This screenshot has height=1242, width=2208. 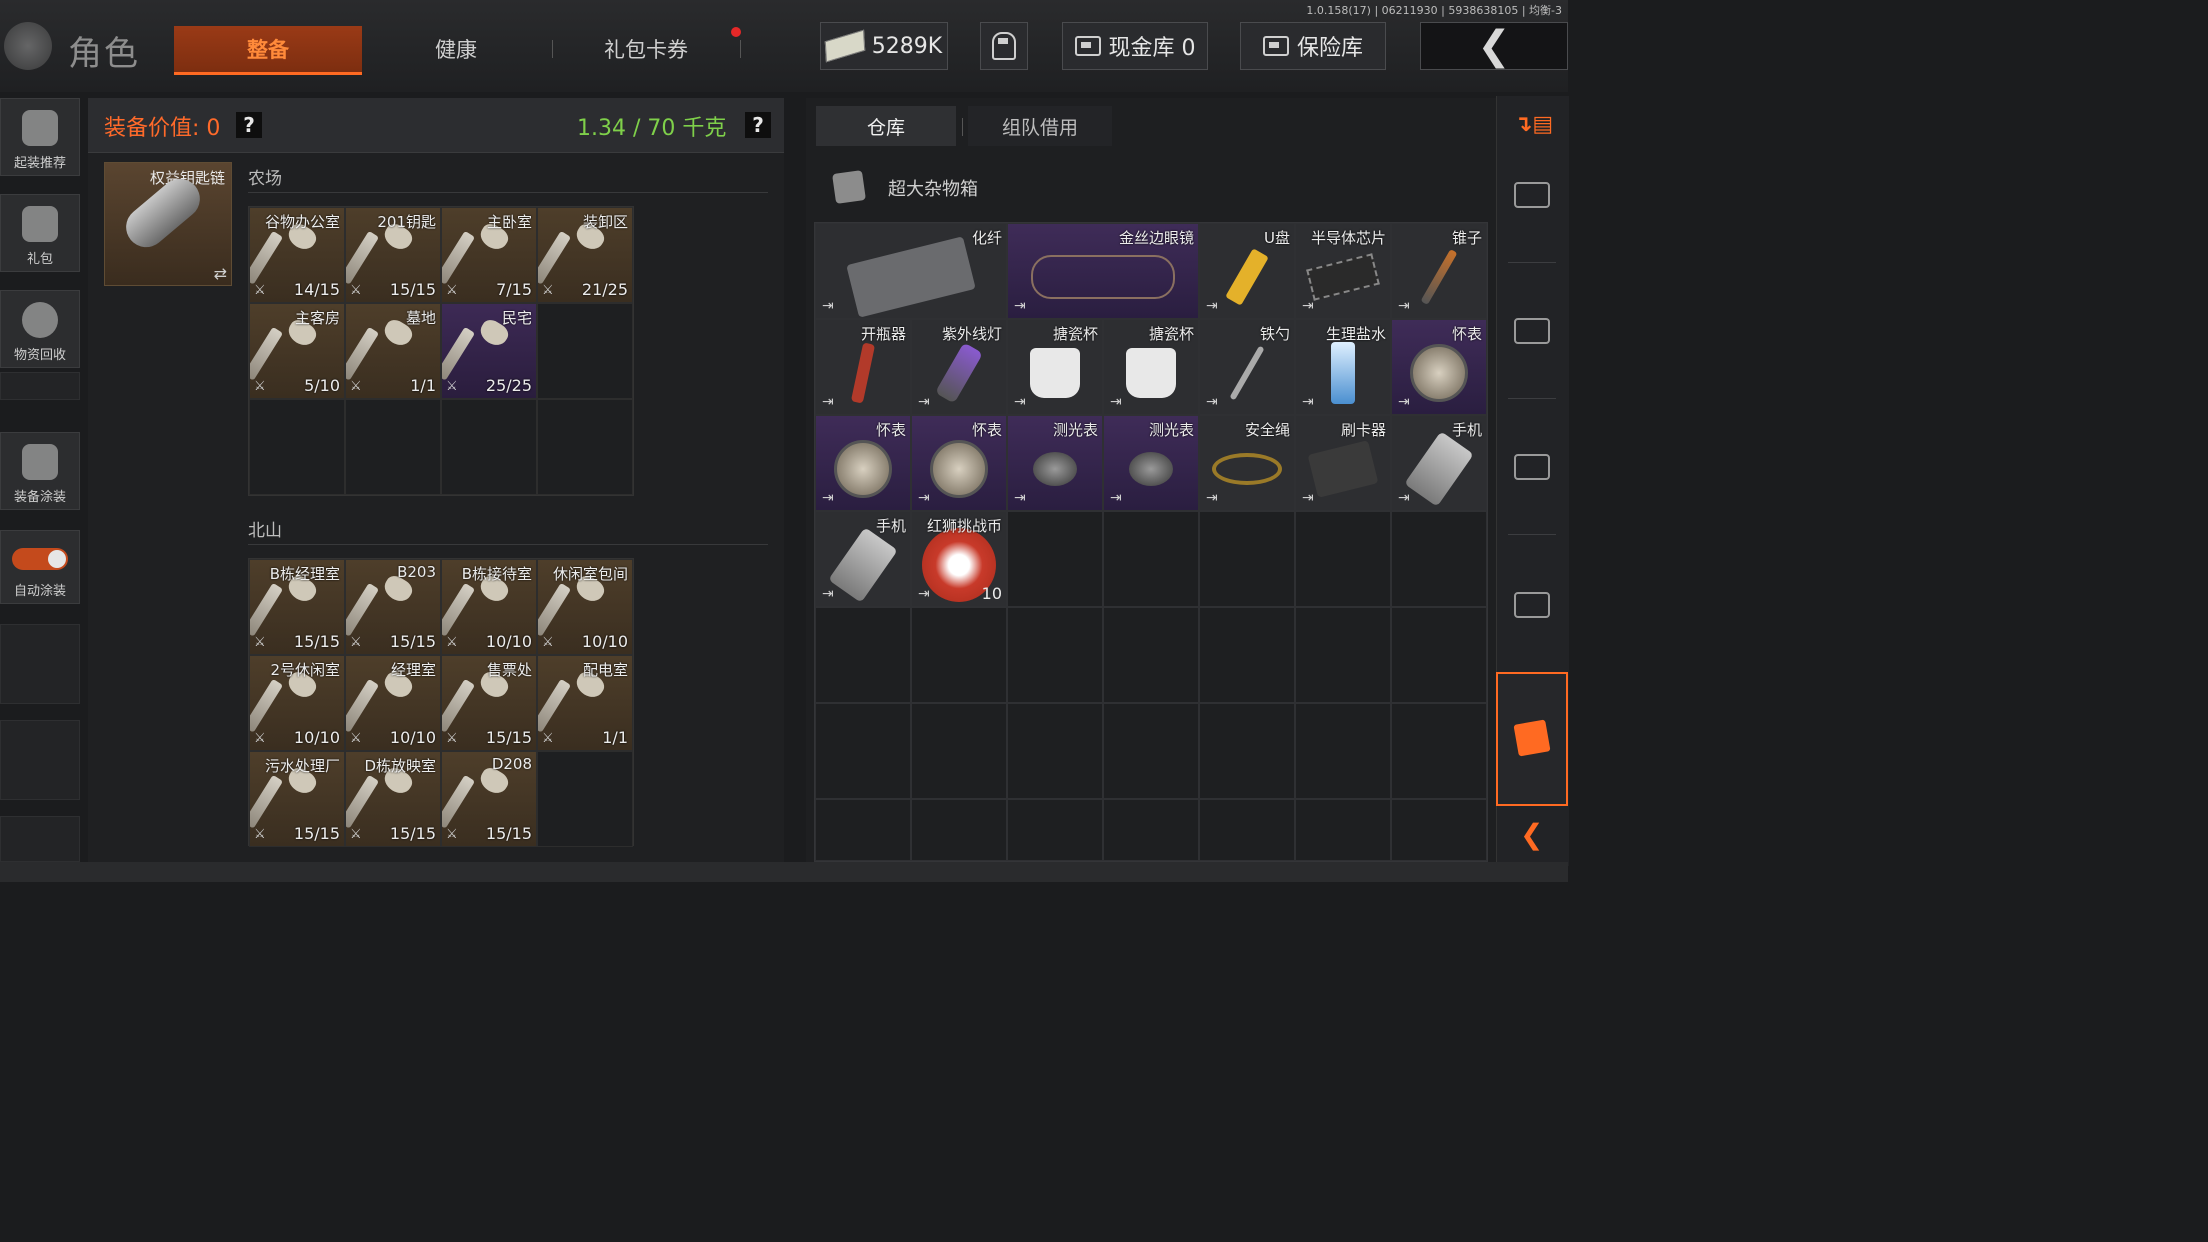 I want to click on toggle-switch, so click(x=40, y=559).